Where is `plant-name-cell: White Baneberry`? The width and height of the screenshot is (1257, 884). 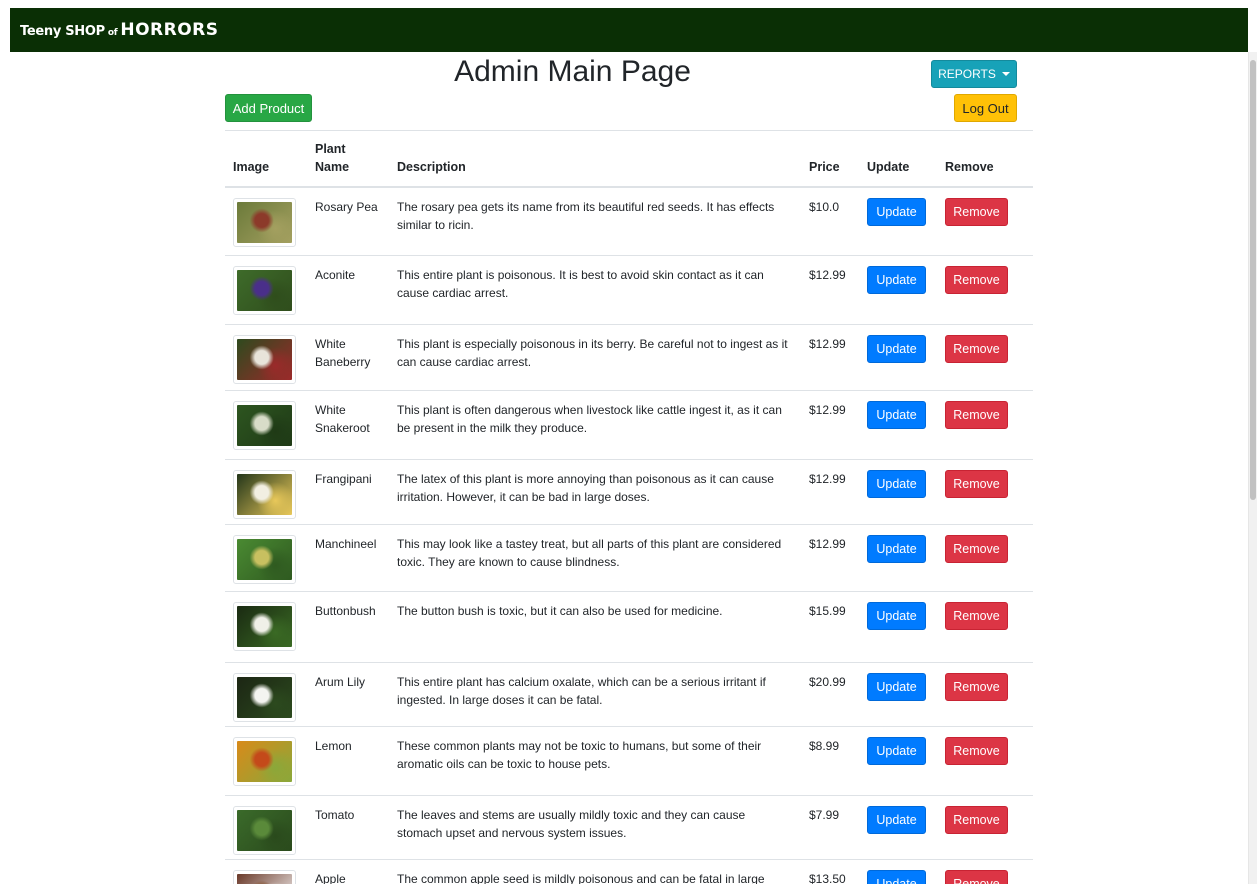 plant-name-cell: White Baneberry is located at coordinates (348, 357).